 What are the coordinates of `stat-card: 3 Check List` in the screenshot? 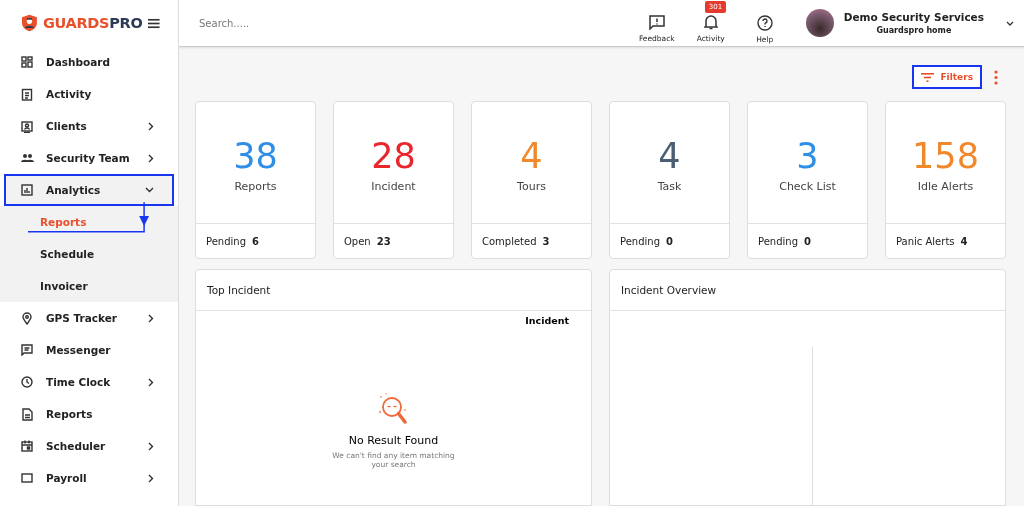 It's located at (807, 163).